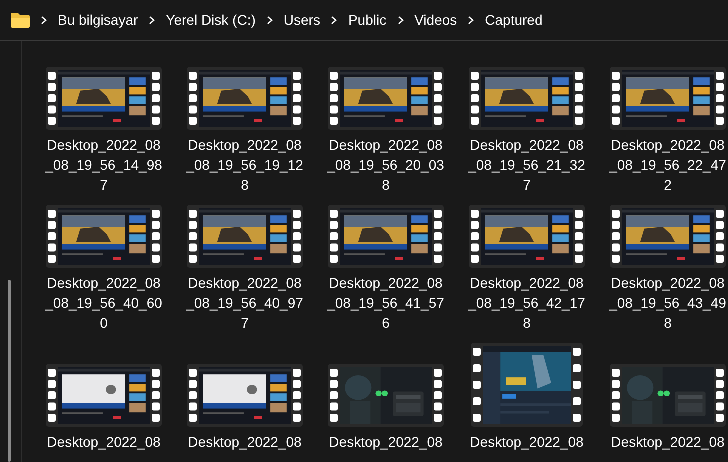 Image resolution: width=728 pixels, height=462 pixels. I want to click on file-name: _08_19_56_14_98, so click(104, 165).